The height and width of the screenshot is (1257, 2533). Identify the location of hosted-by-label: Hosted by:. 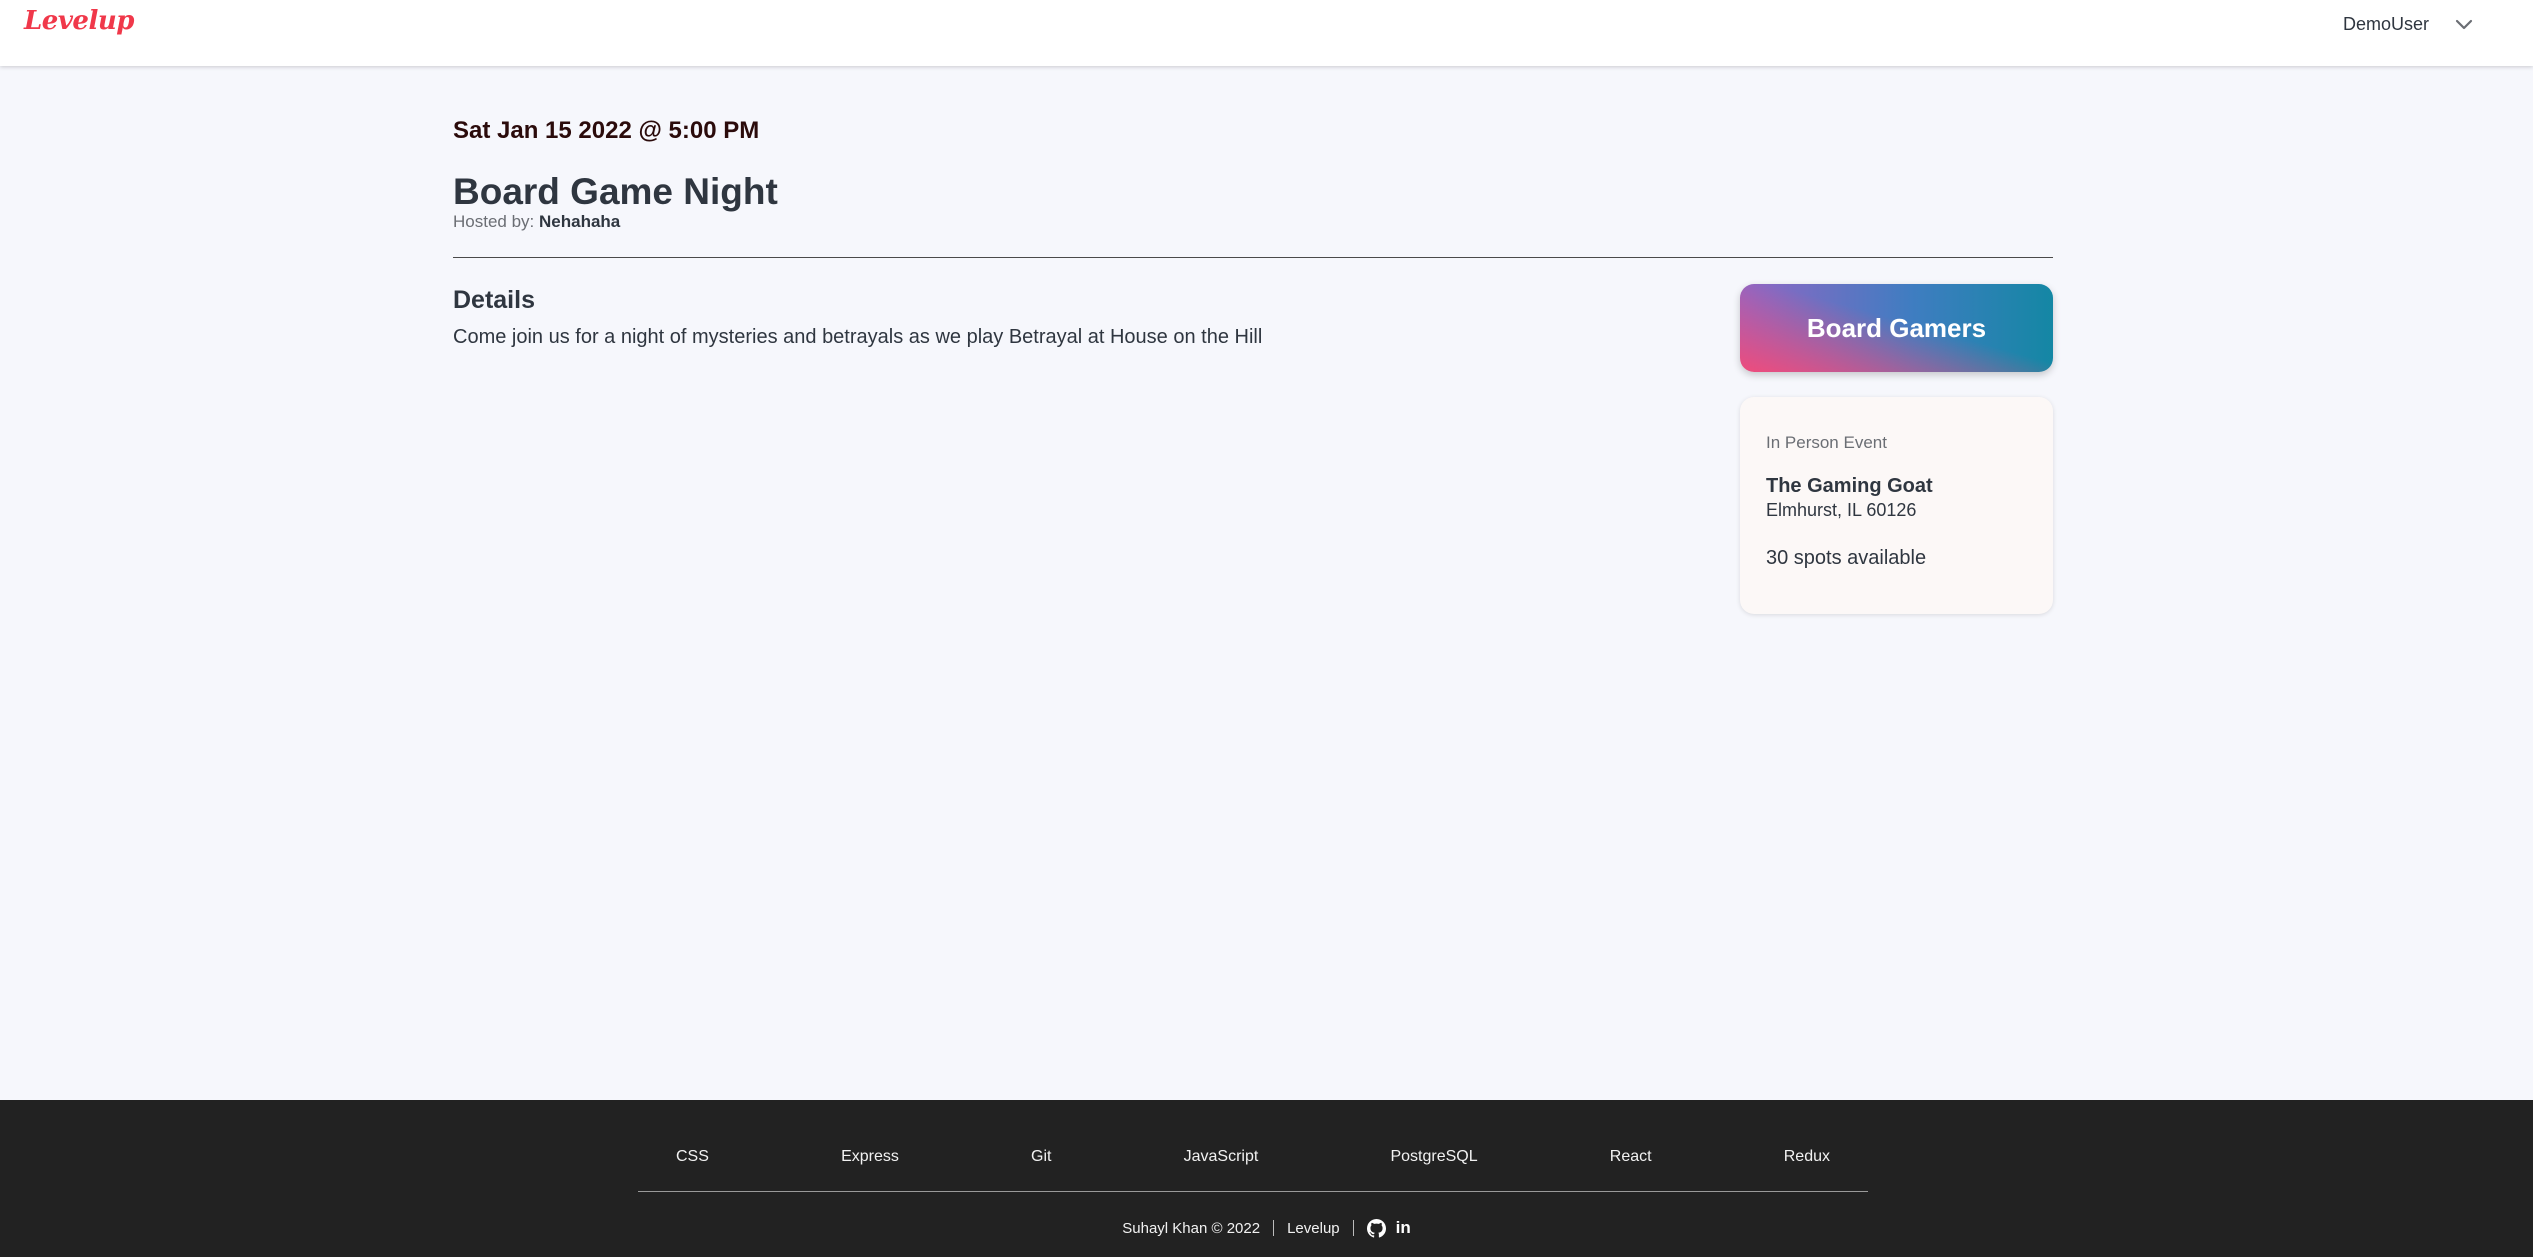
(496, 221).